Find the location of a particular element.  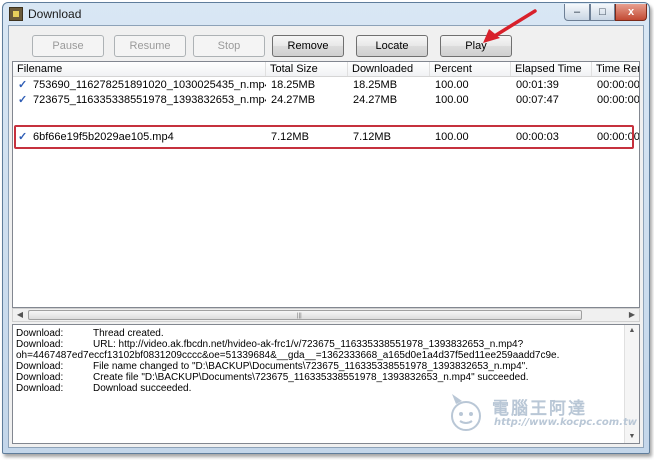

cell-filename: 753690_116278251891020_1030025435_n.mp4 is located at coordinates (149, 85).